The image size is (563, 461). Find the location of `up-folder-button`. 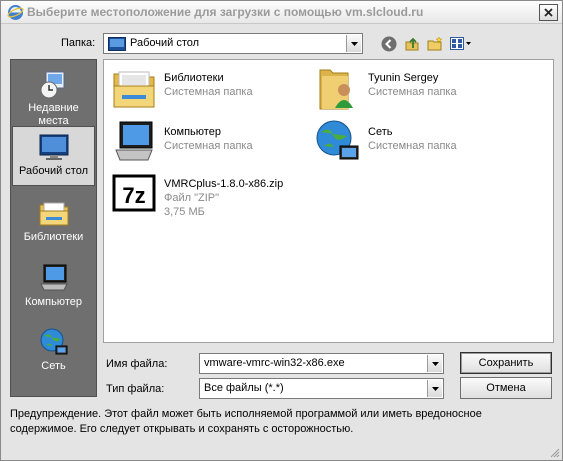

up-folder-button is located at coordinates (412, 44).